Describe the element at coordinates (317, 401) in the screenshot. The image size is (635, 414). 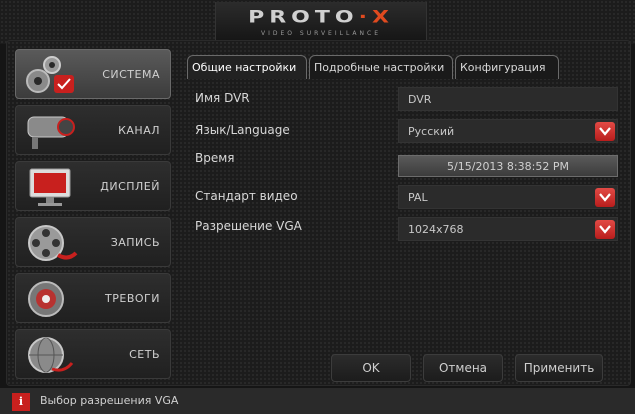
I see `status-bar: i Выбор разрешения VGA` at that location.